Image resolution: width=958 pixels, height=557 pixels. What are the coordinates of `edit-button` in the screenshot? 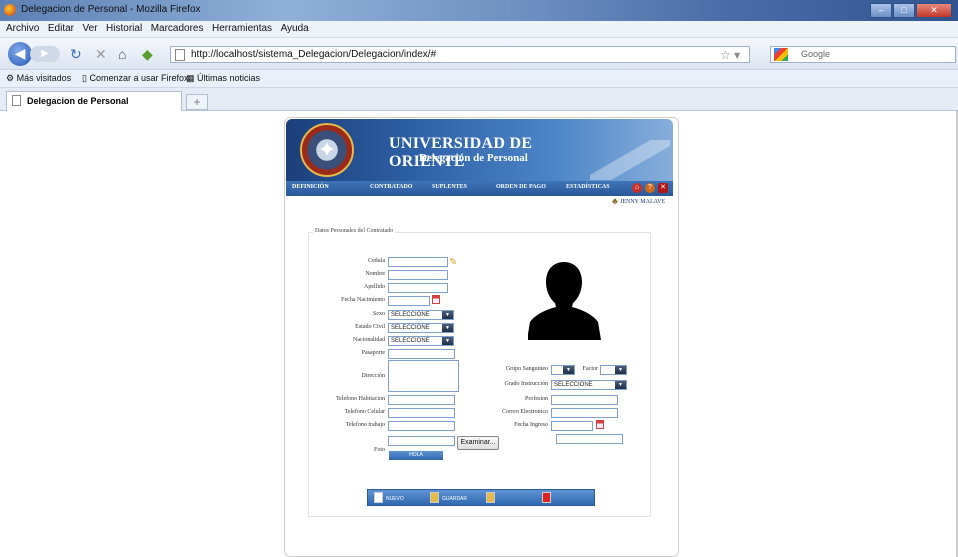 It's located at (509, 497).